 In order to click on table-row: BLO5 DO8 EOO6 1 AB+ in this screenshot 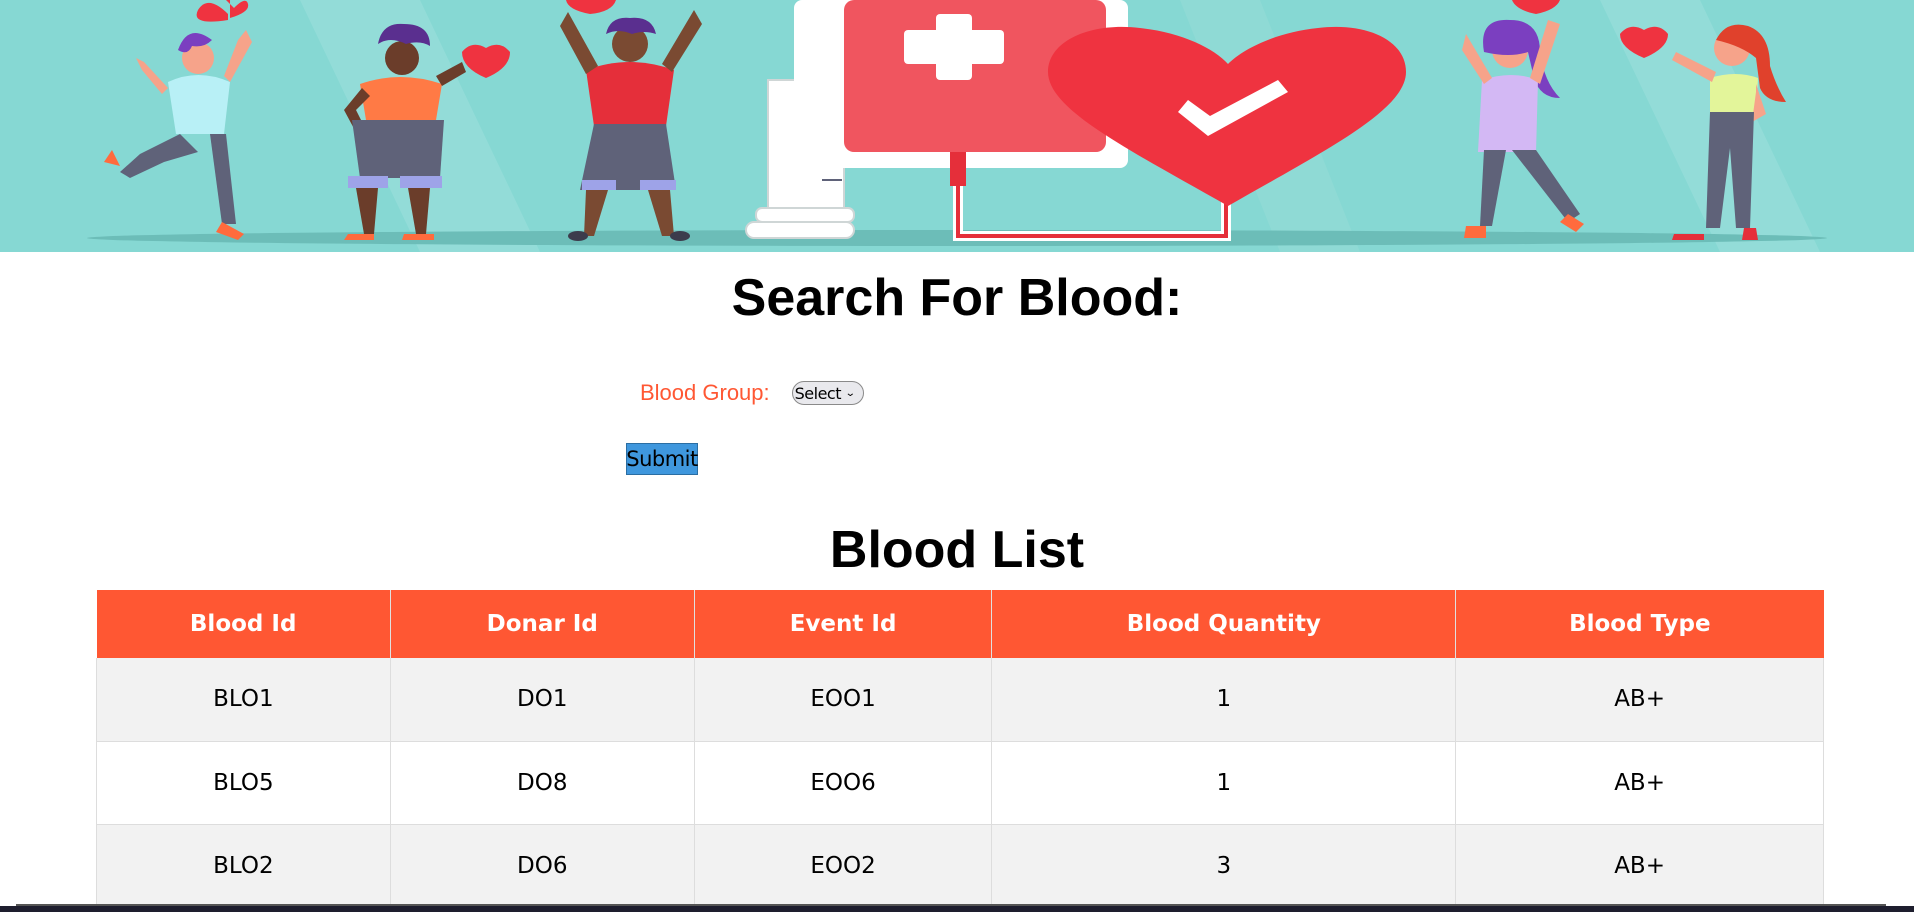, I will do `click(960, 783)`.